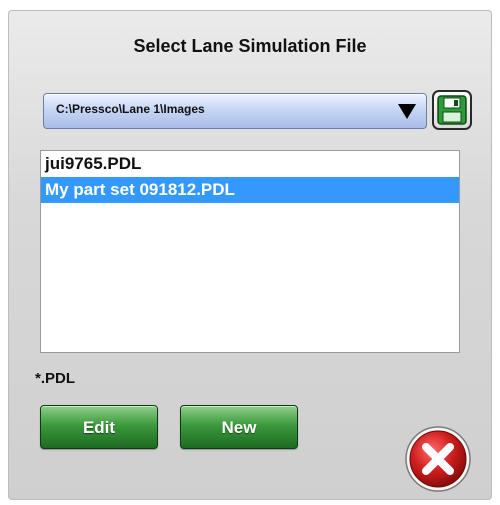 This screenshot has height=505, width=500. What do you see at coordinates (407, 111) in the screenshot?
I see `dropdown-arrow-icon` at bounding box center [407, 111].